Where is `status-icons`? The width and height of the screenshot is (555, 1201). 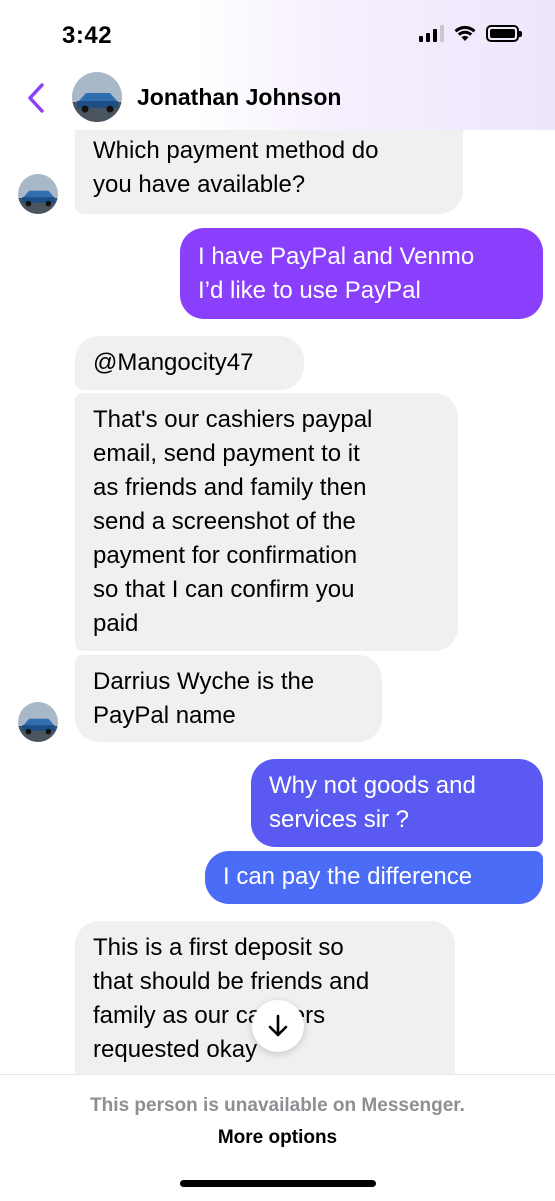
status-icons is located at coordinates (470, 33).